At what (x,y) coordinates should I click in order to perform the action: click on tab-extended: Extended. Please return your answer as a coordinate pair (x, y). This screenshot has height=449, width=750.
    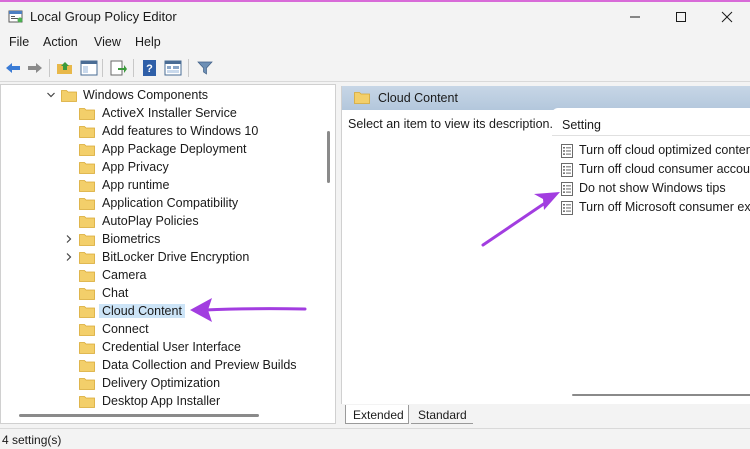
    Looking at the image, I should click on (377, 414).